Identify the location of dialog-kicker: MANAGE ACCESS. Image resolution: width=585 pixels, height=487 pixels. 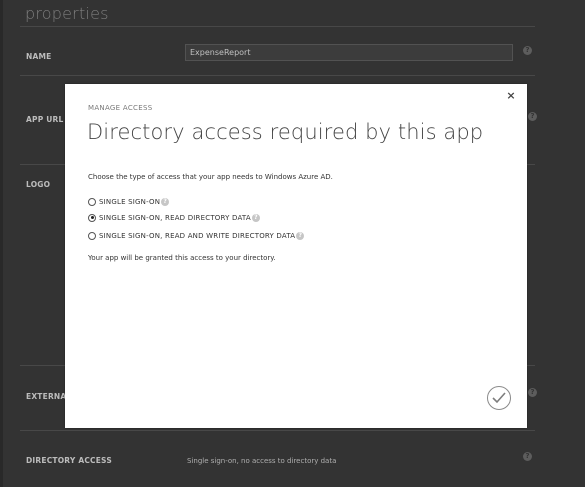
(120, 108).